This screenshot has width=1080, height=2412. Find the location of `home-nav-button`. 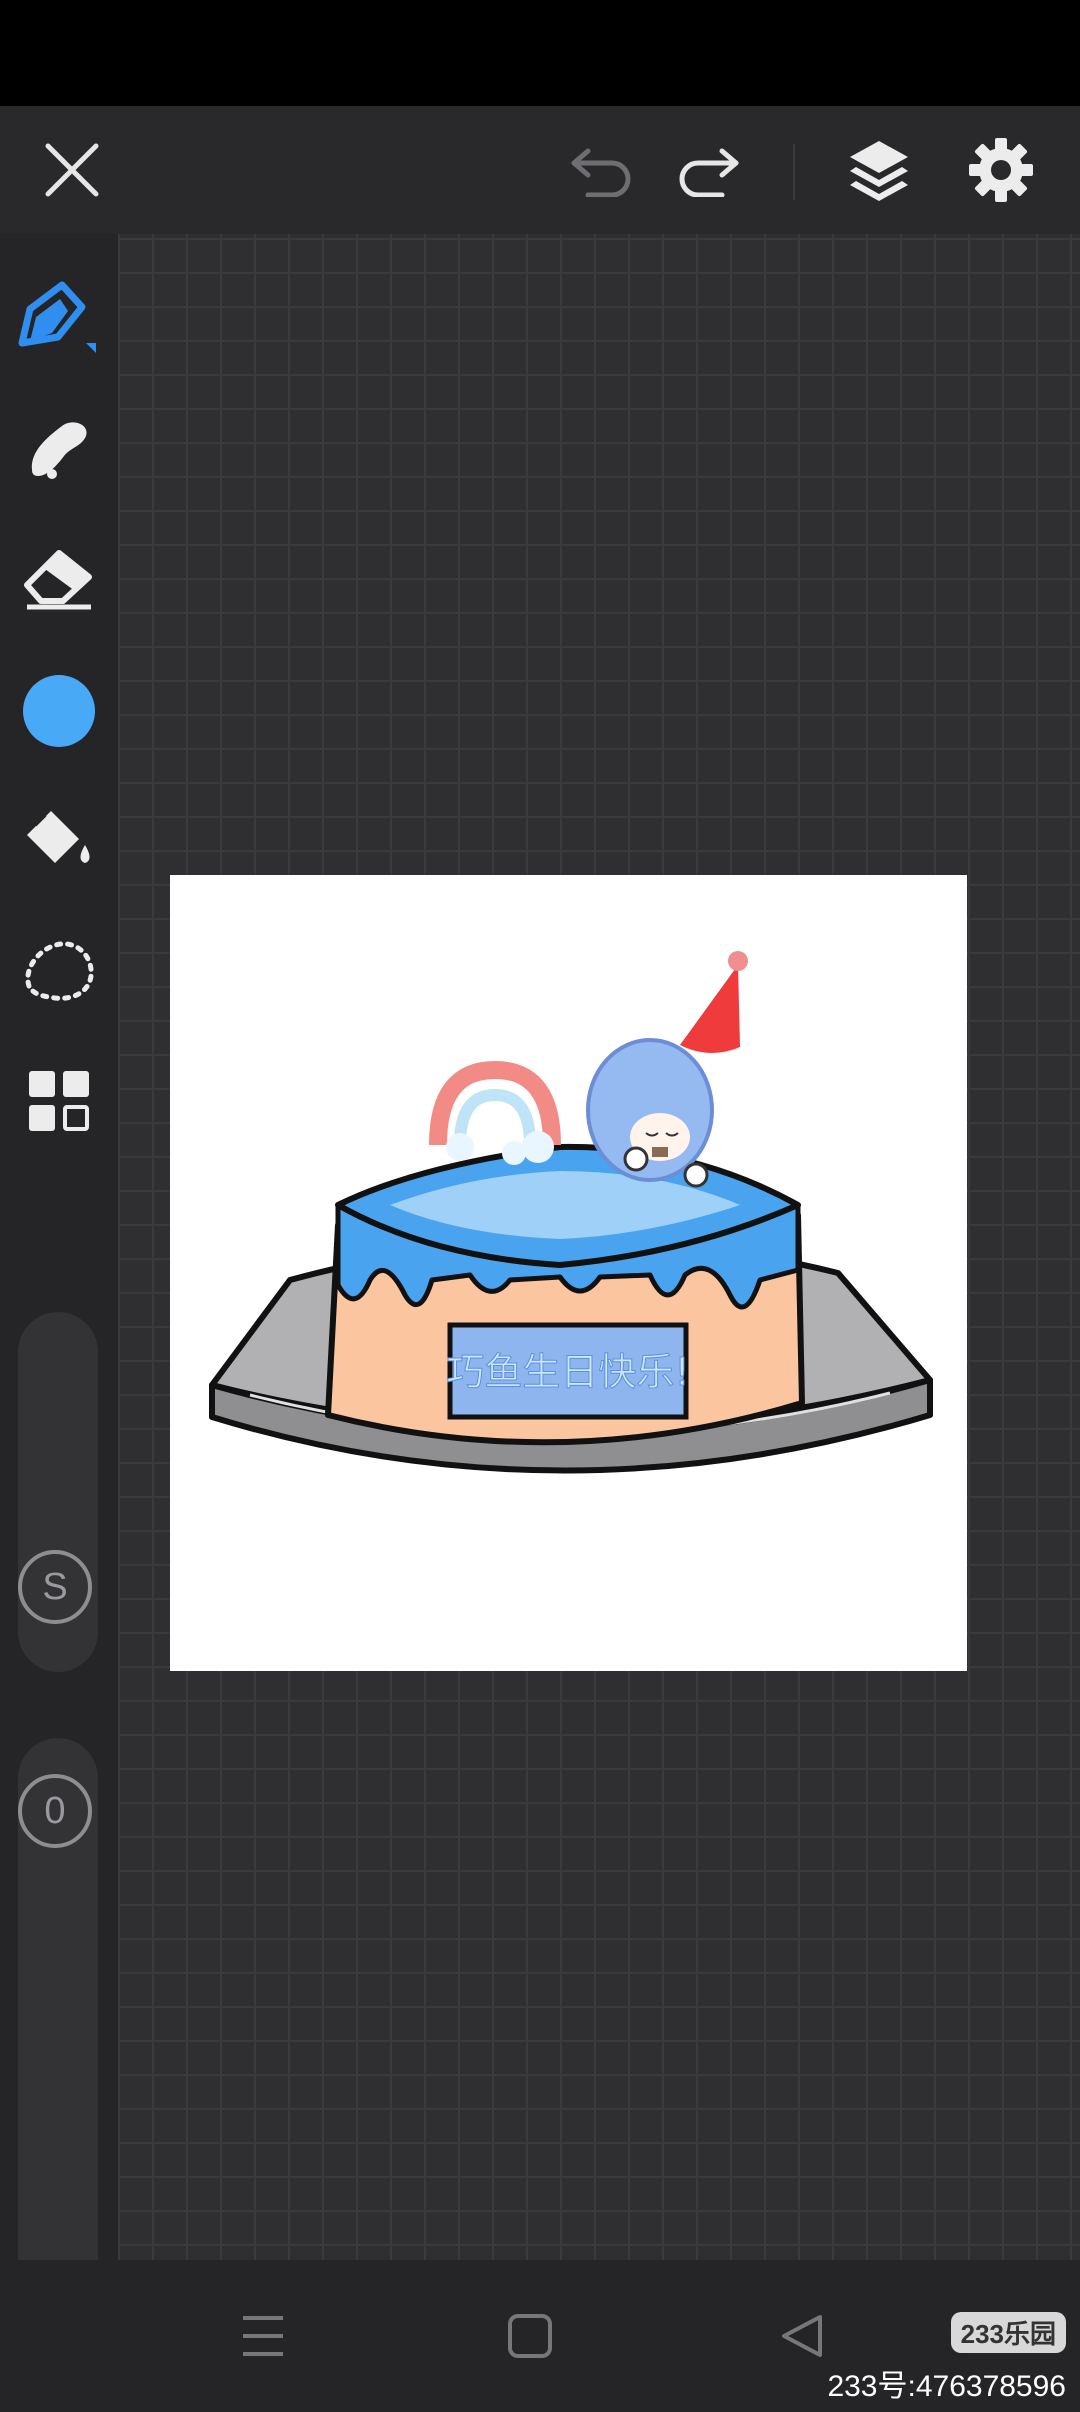

home-nav-button is located at coordinates (530, 2336).